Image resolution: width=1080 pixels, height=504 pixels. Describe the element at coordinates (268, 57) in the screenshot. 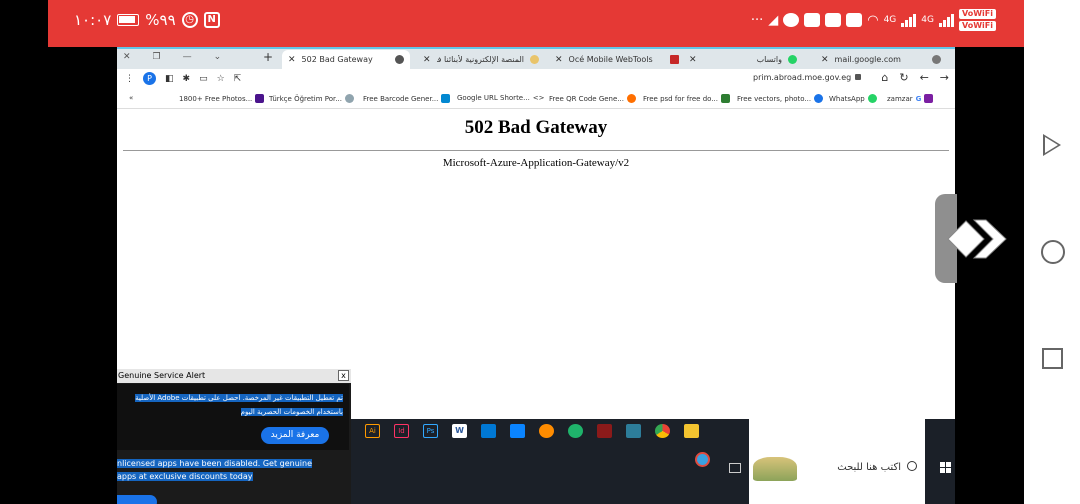

I see `new-tab-button: +` at that location.